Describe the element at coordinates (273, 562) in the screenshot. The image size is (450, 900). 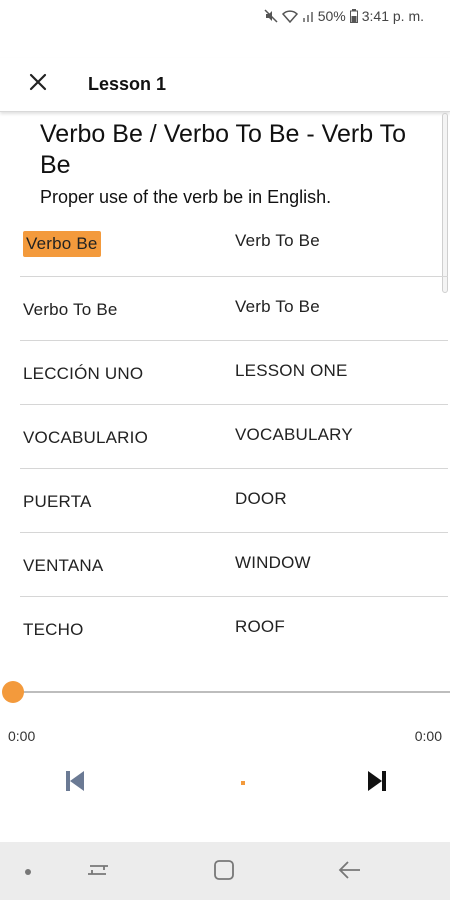
I see `phrase-english: WINDOW` at that location.